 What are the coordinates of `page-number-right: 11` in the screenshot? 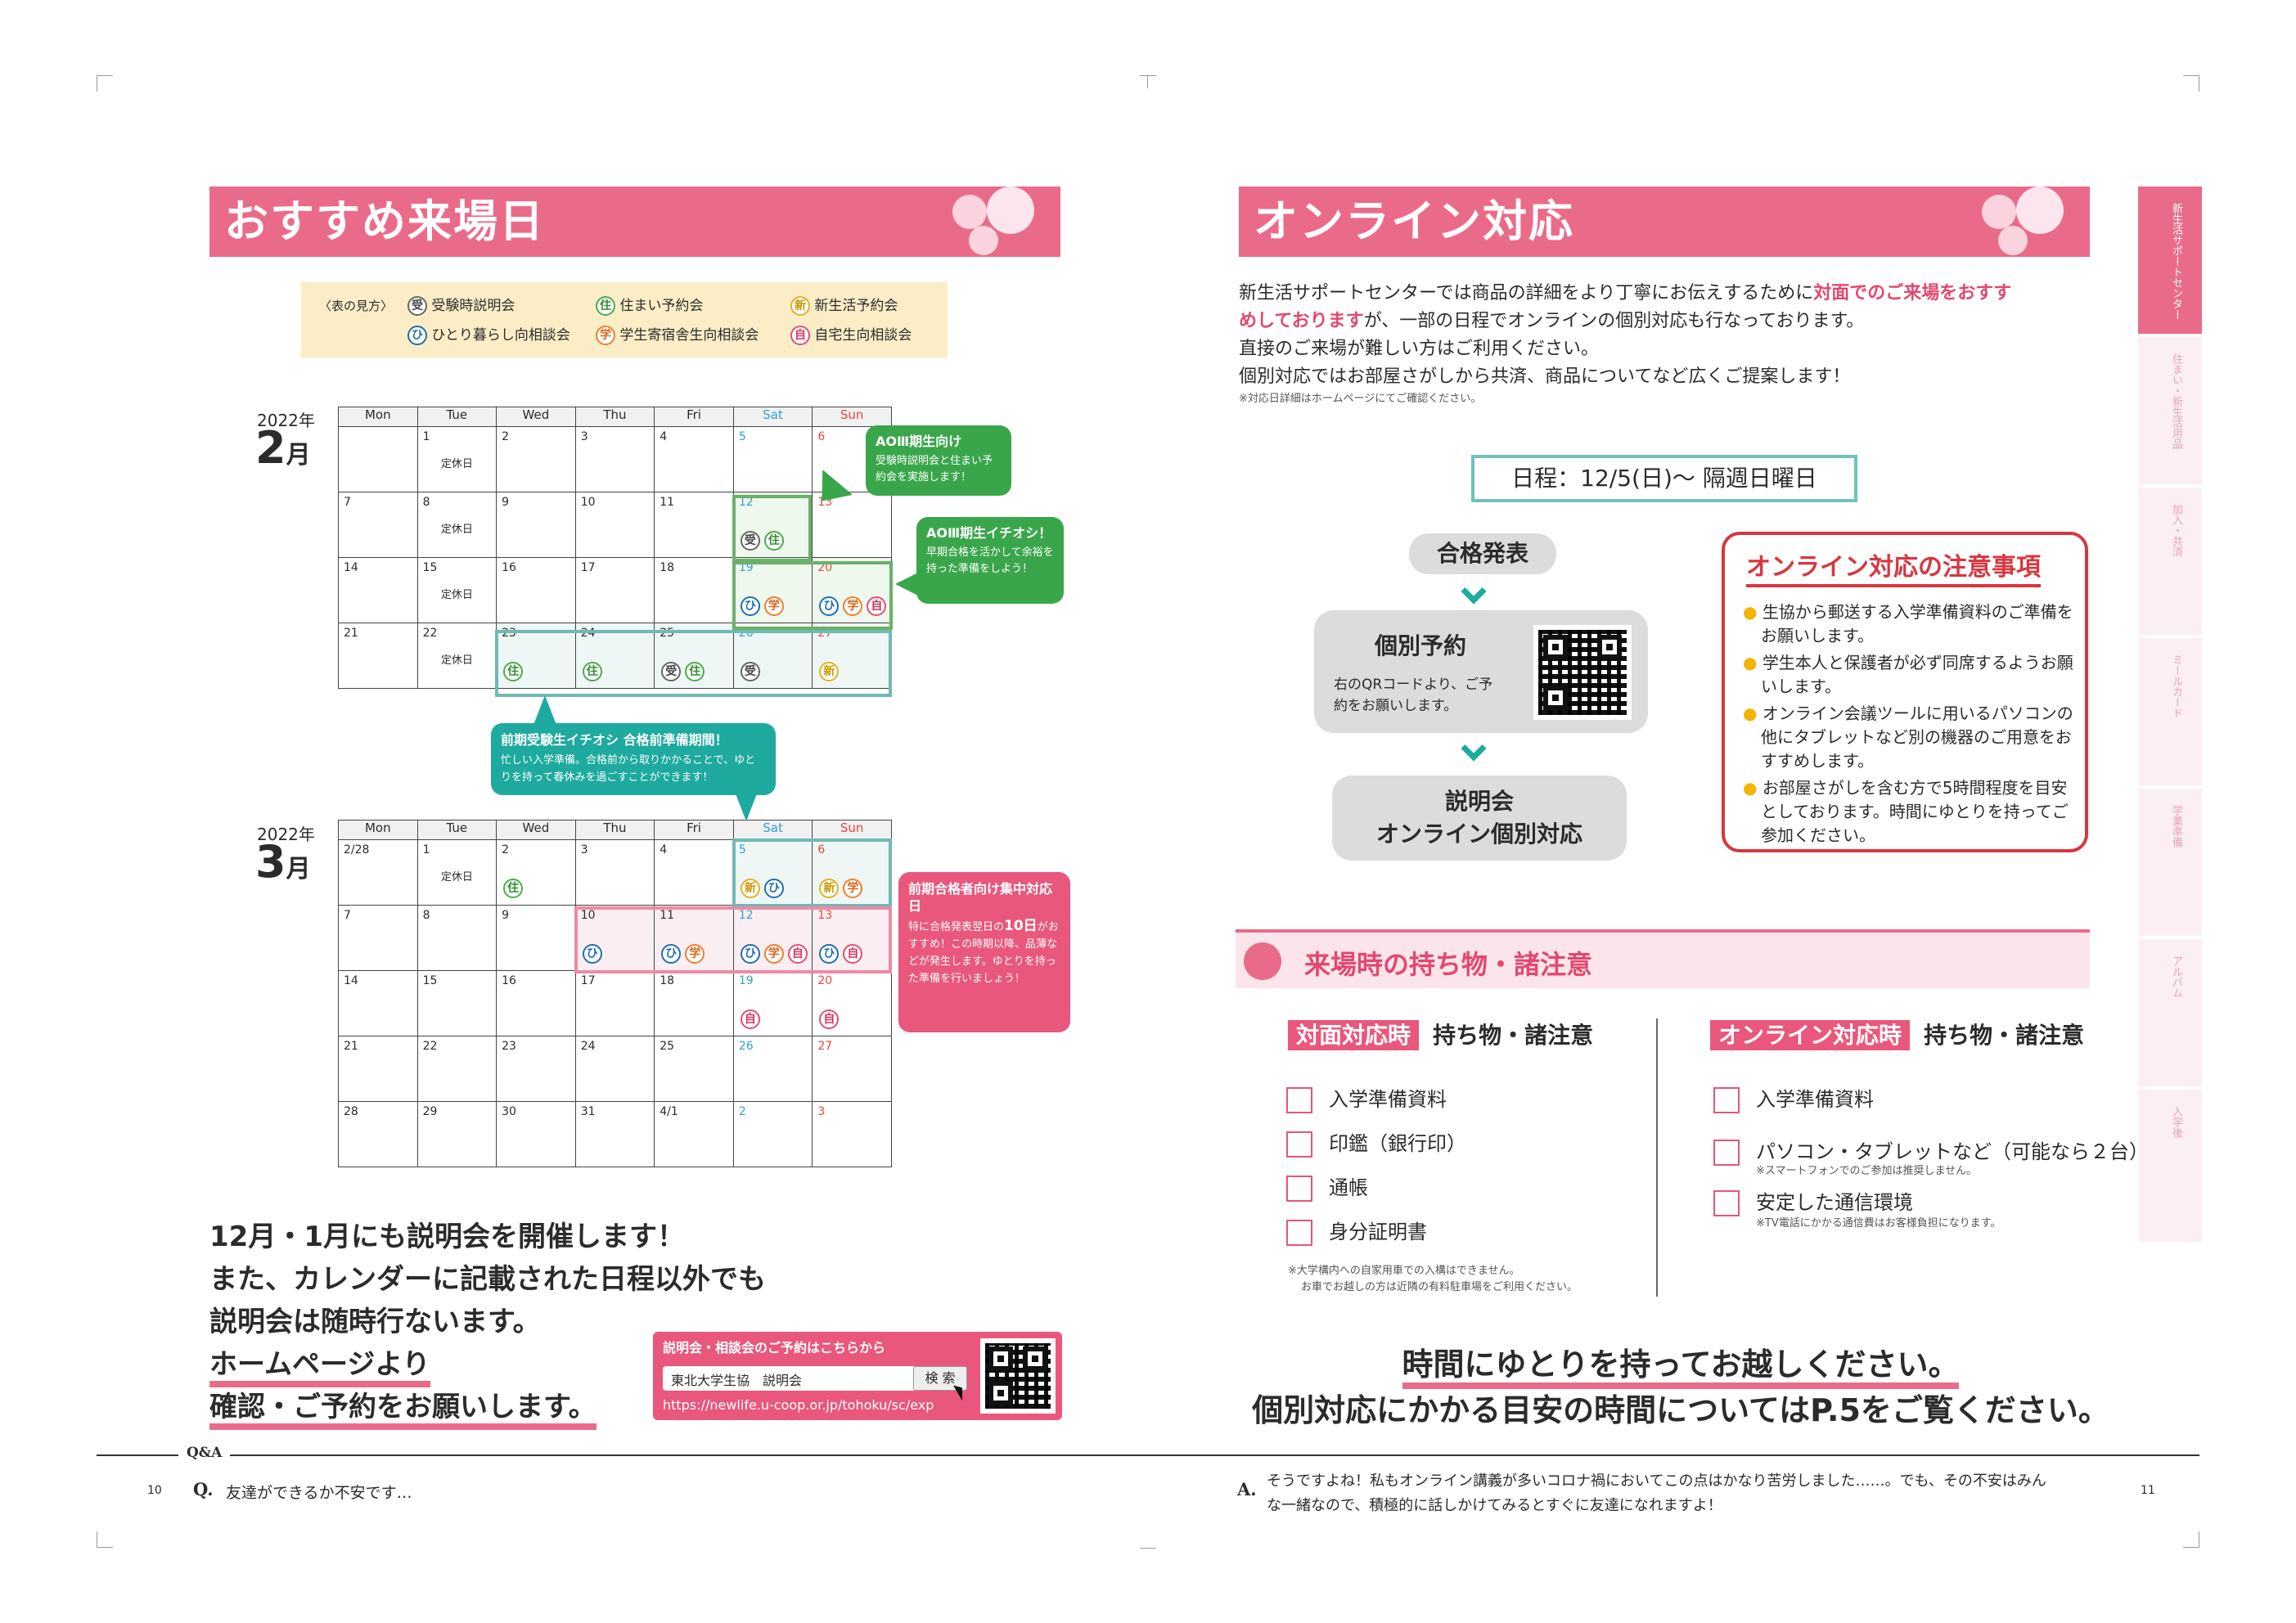 It's located at (2148, 1490).